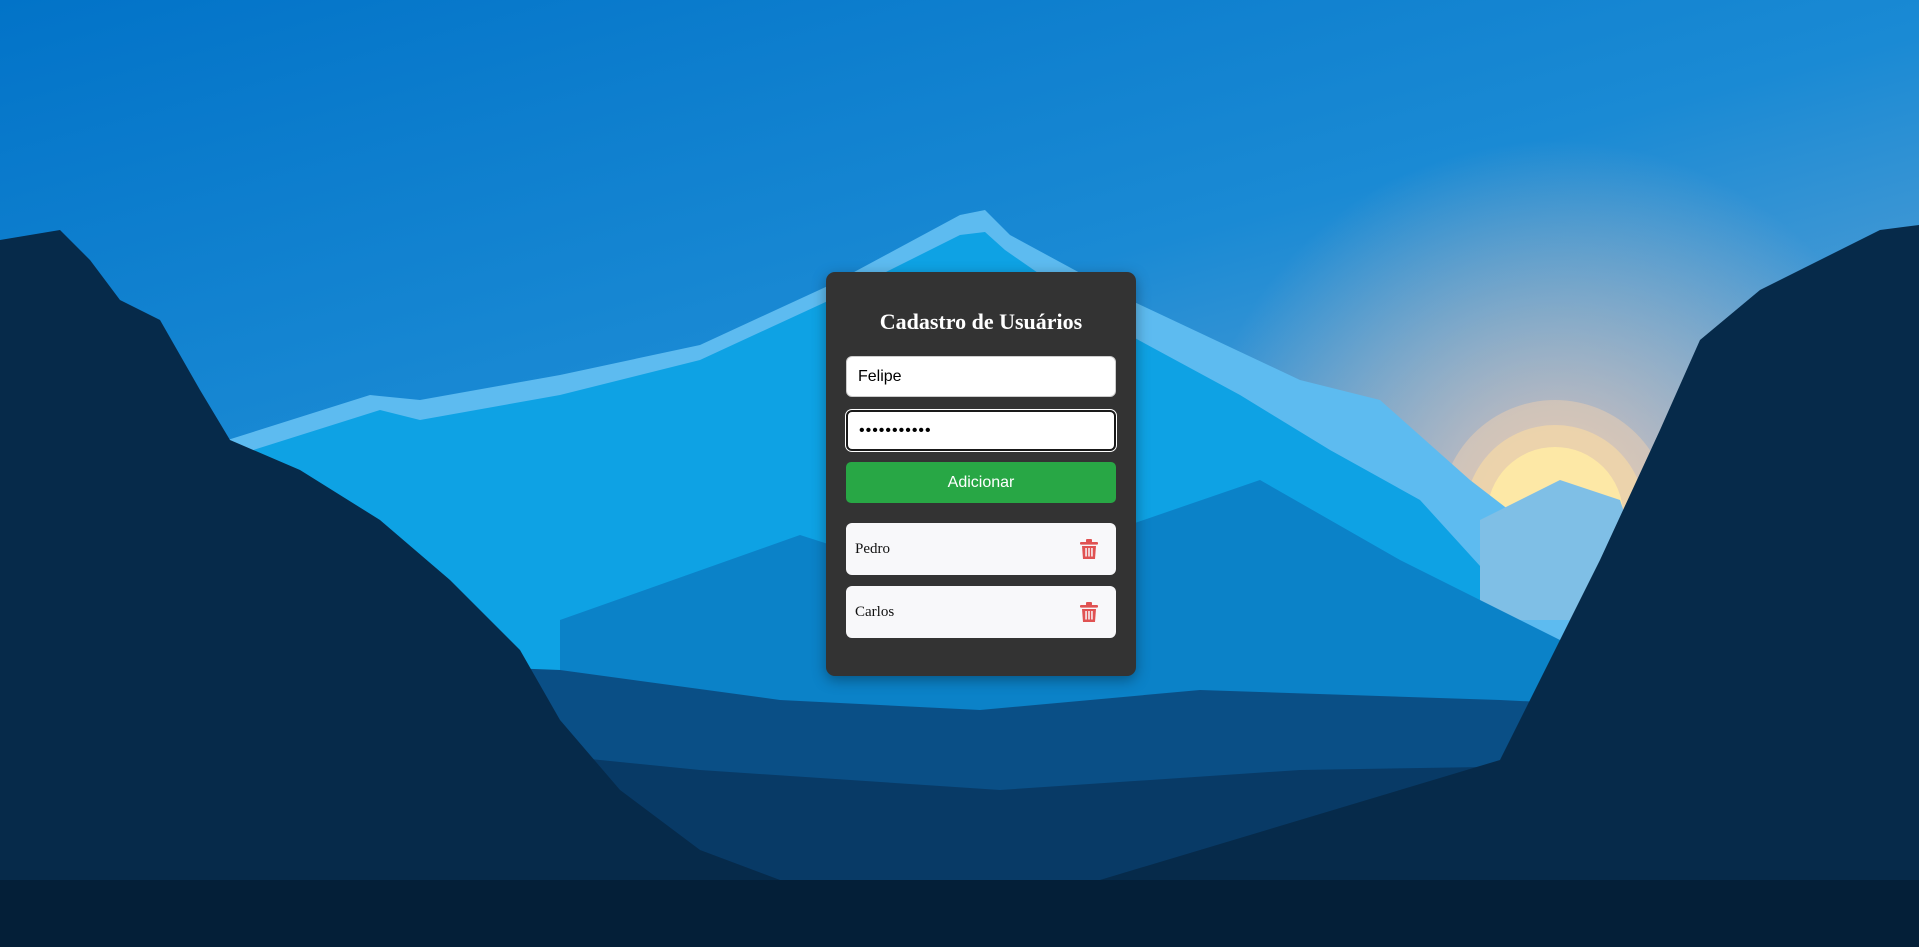 The height and width of the screenshot is (947, 1919). I want to click on password-input, so click(981, 430).